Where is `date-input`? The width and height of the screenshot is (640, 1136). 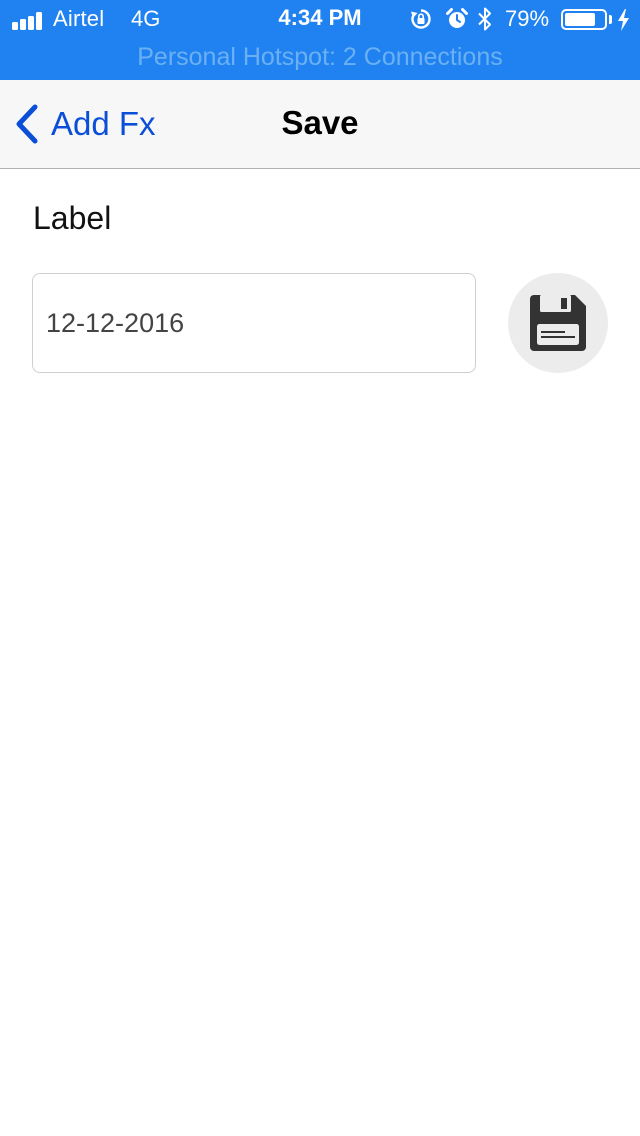 date-input is located at coordinates (254, 323).